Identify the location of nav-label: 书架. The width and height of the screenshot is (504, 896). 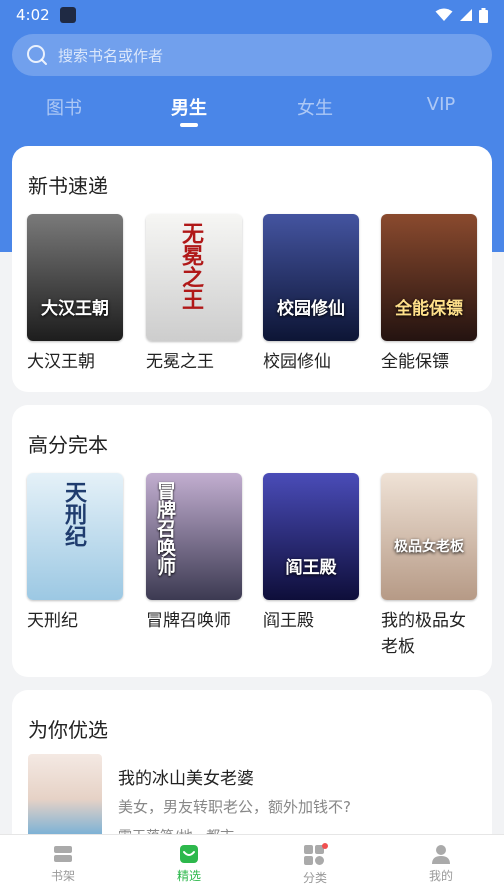
(62, 876).